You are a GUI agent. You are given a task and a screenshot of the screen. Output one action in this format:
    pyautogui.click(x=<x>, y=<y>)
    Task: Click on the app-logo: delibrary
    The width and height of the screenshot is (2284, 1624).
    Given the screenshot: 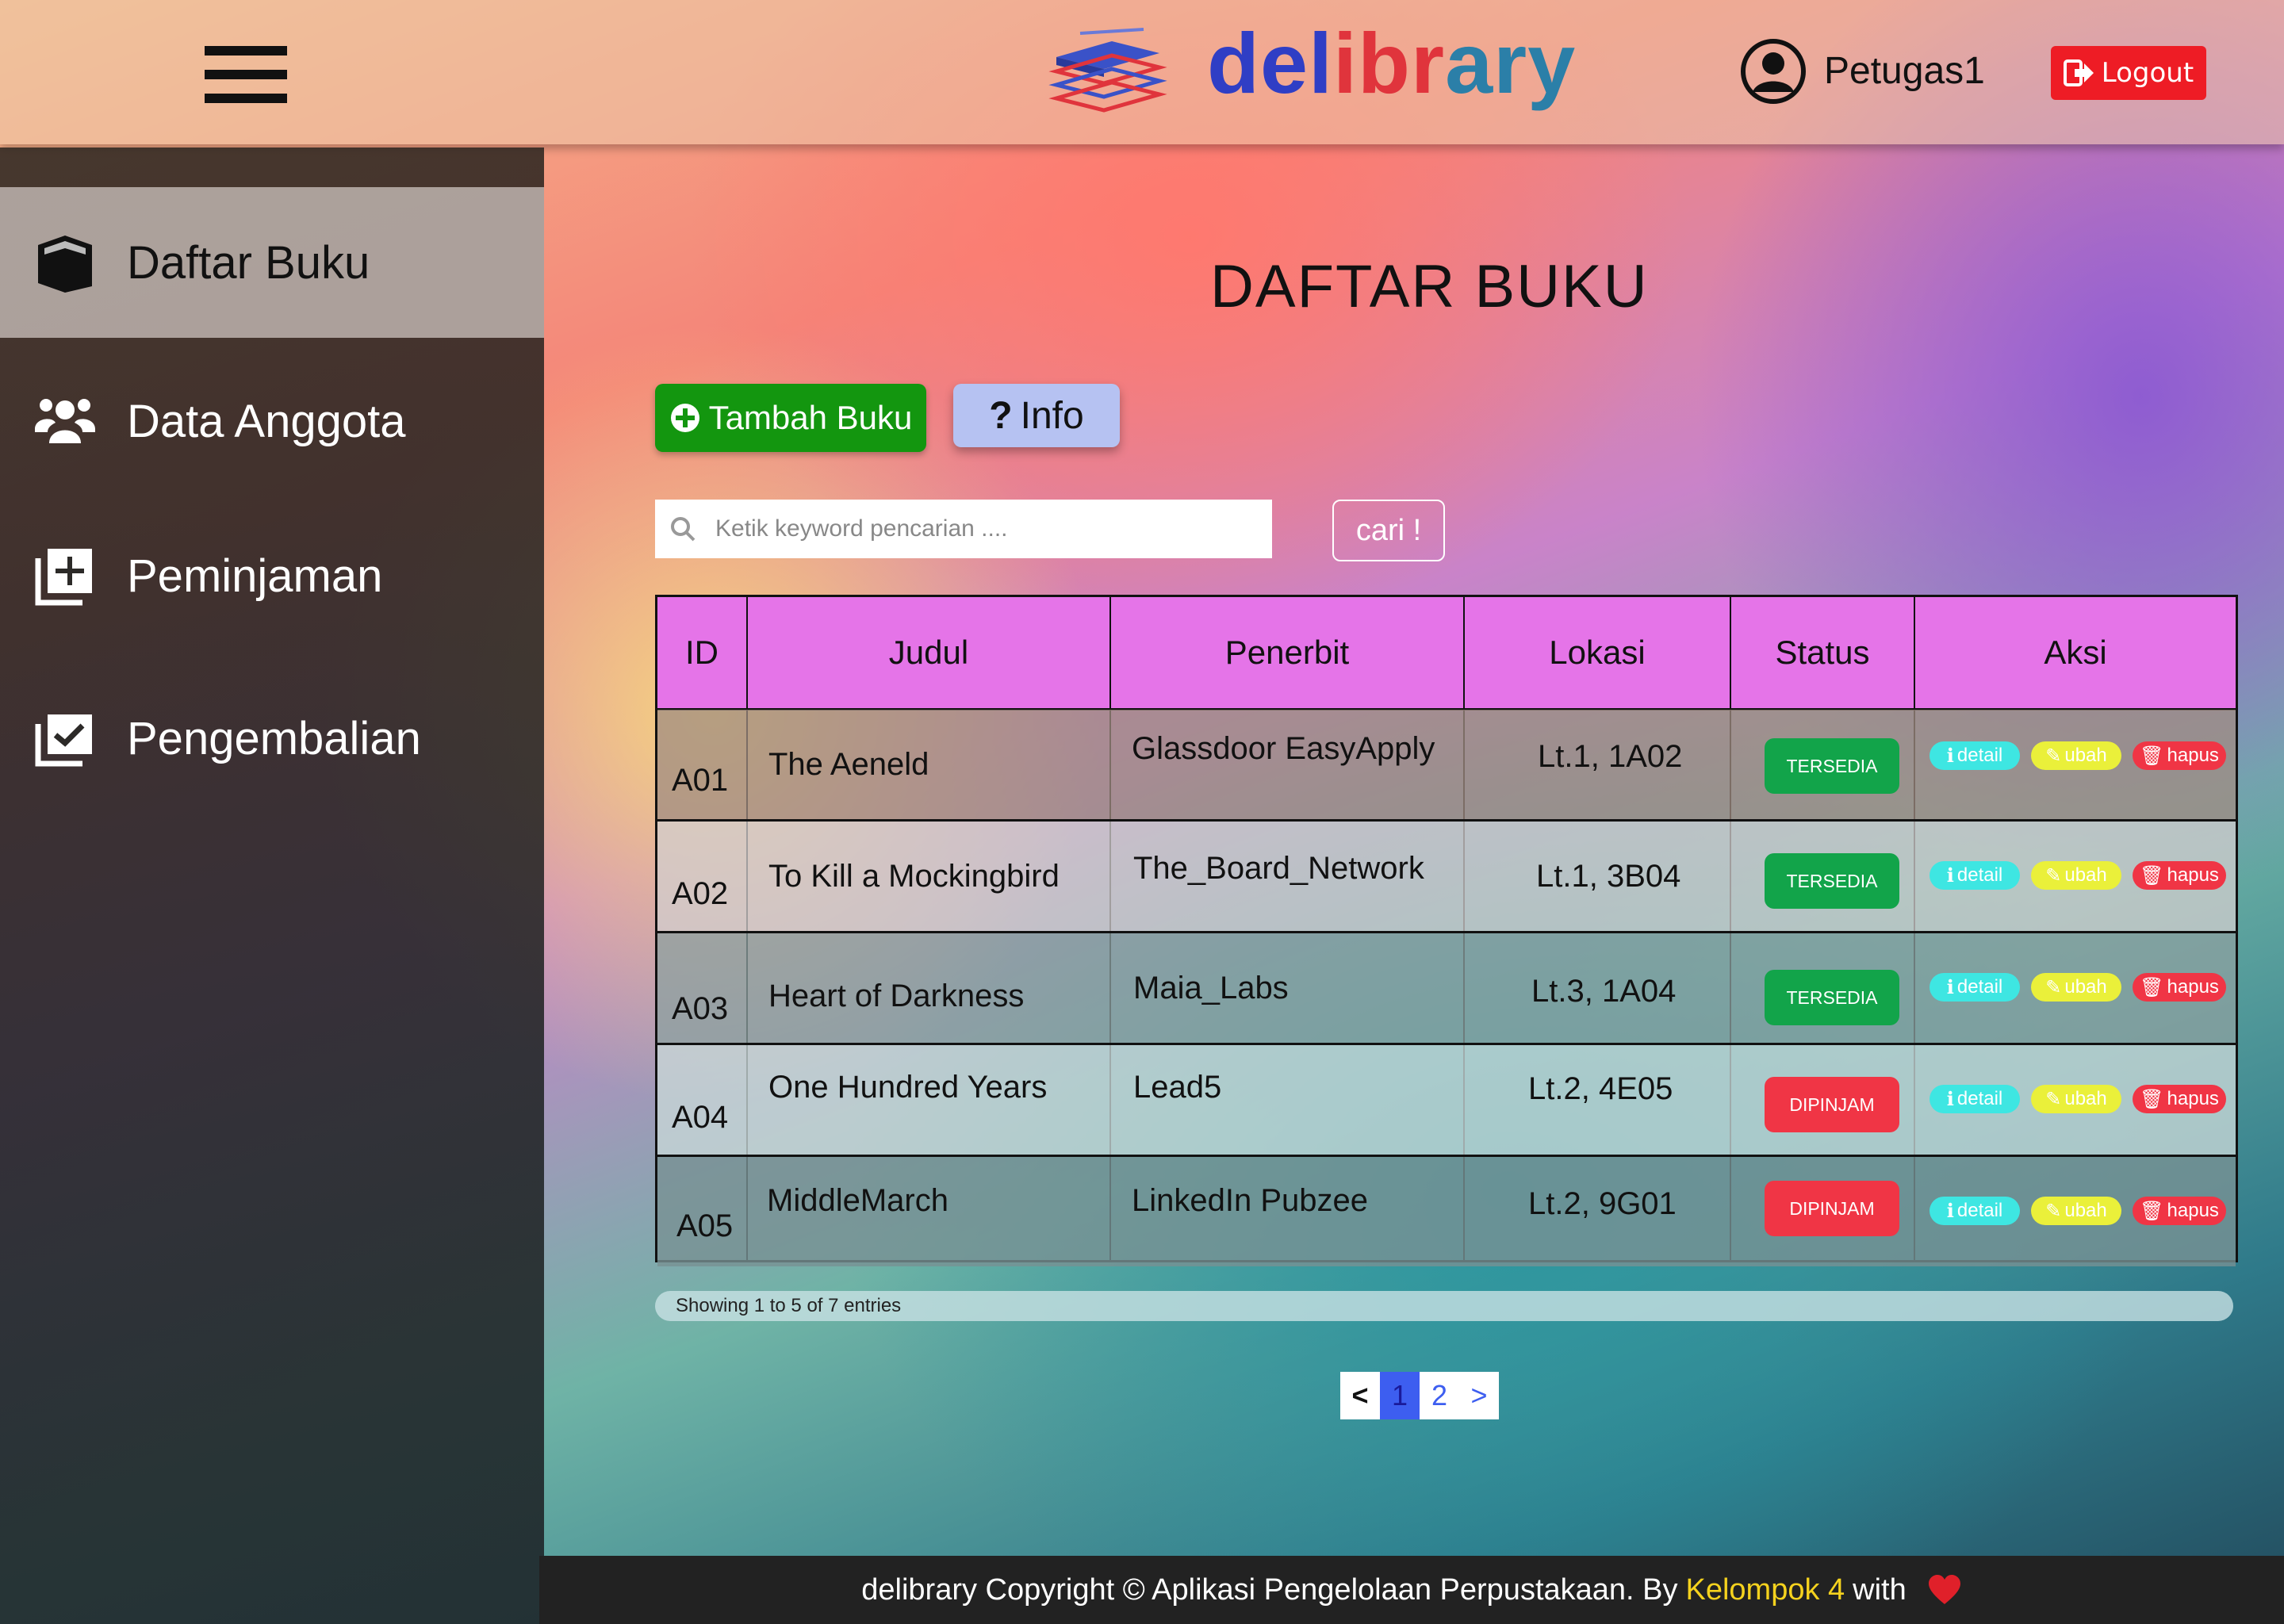 What is the action you would take?
    pyautogui.click(x=1391, y=63)
    